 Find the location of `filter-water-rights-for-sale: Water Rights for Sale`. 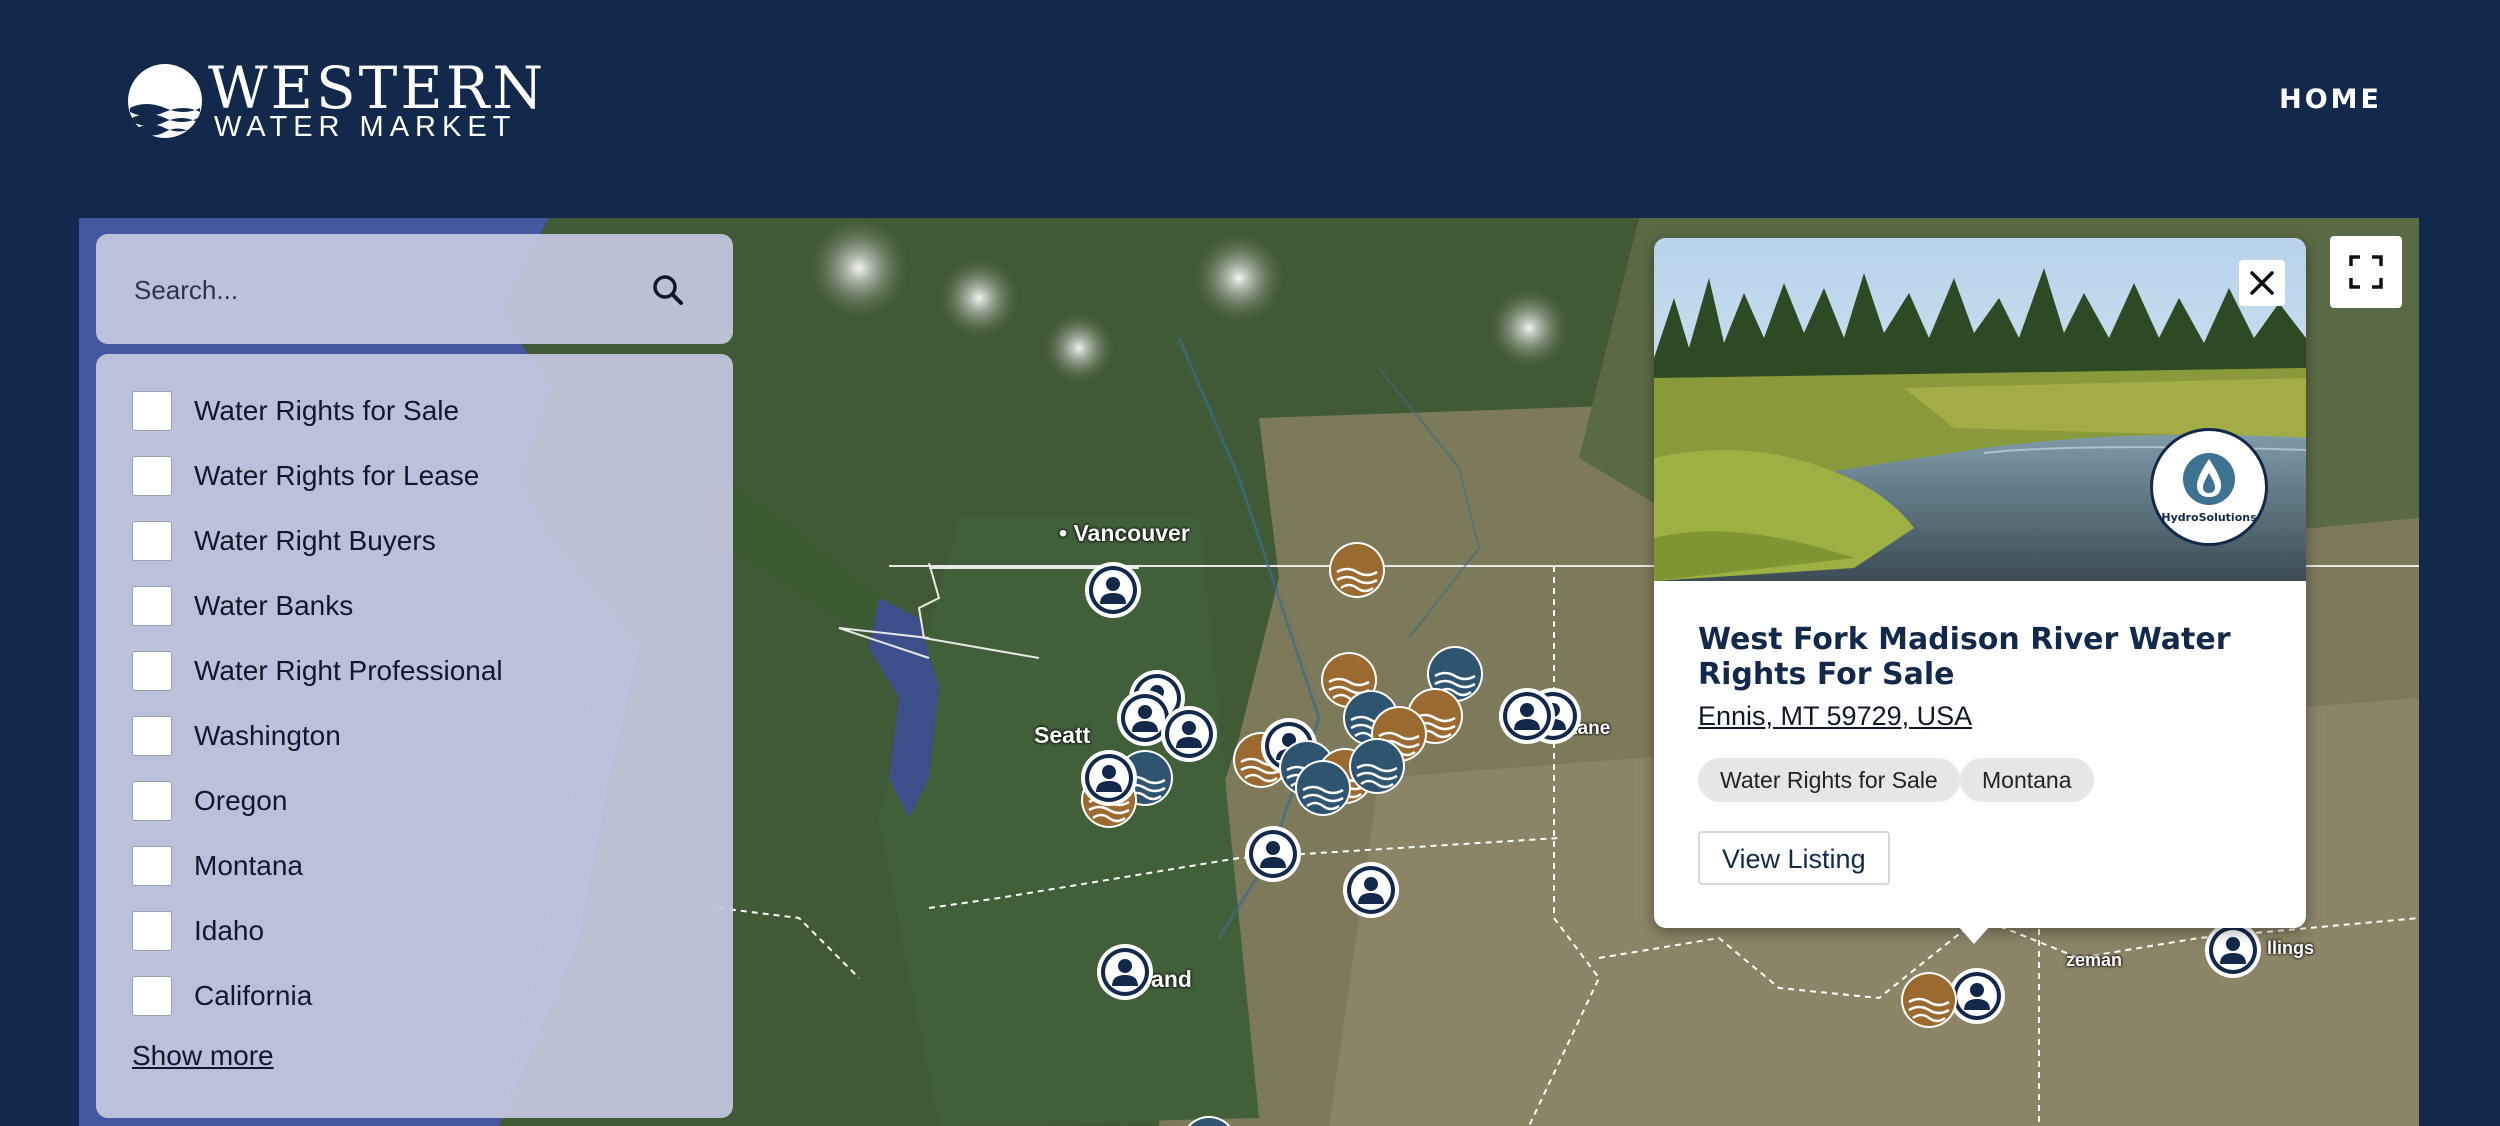

filter-water-rights-for-sale: Water Rights for Sale is located at coordinates (295, 411).